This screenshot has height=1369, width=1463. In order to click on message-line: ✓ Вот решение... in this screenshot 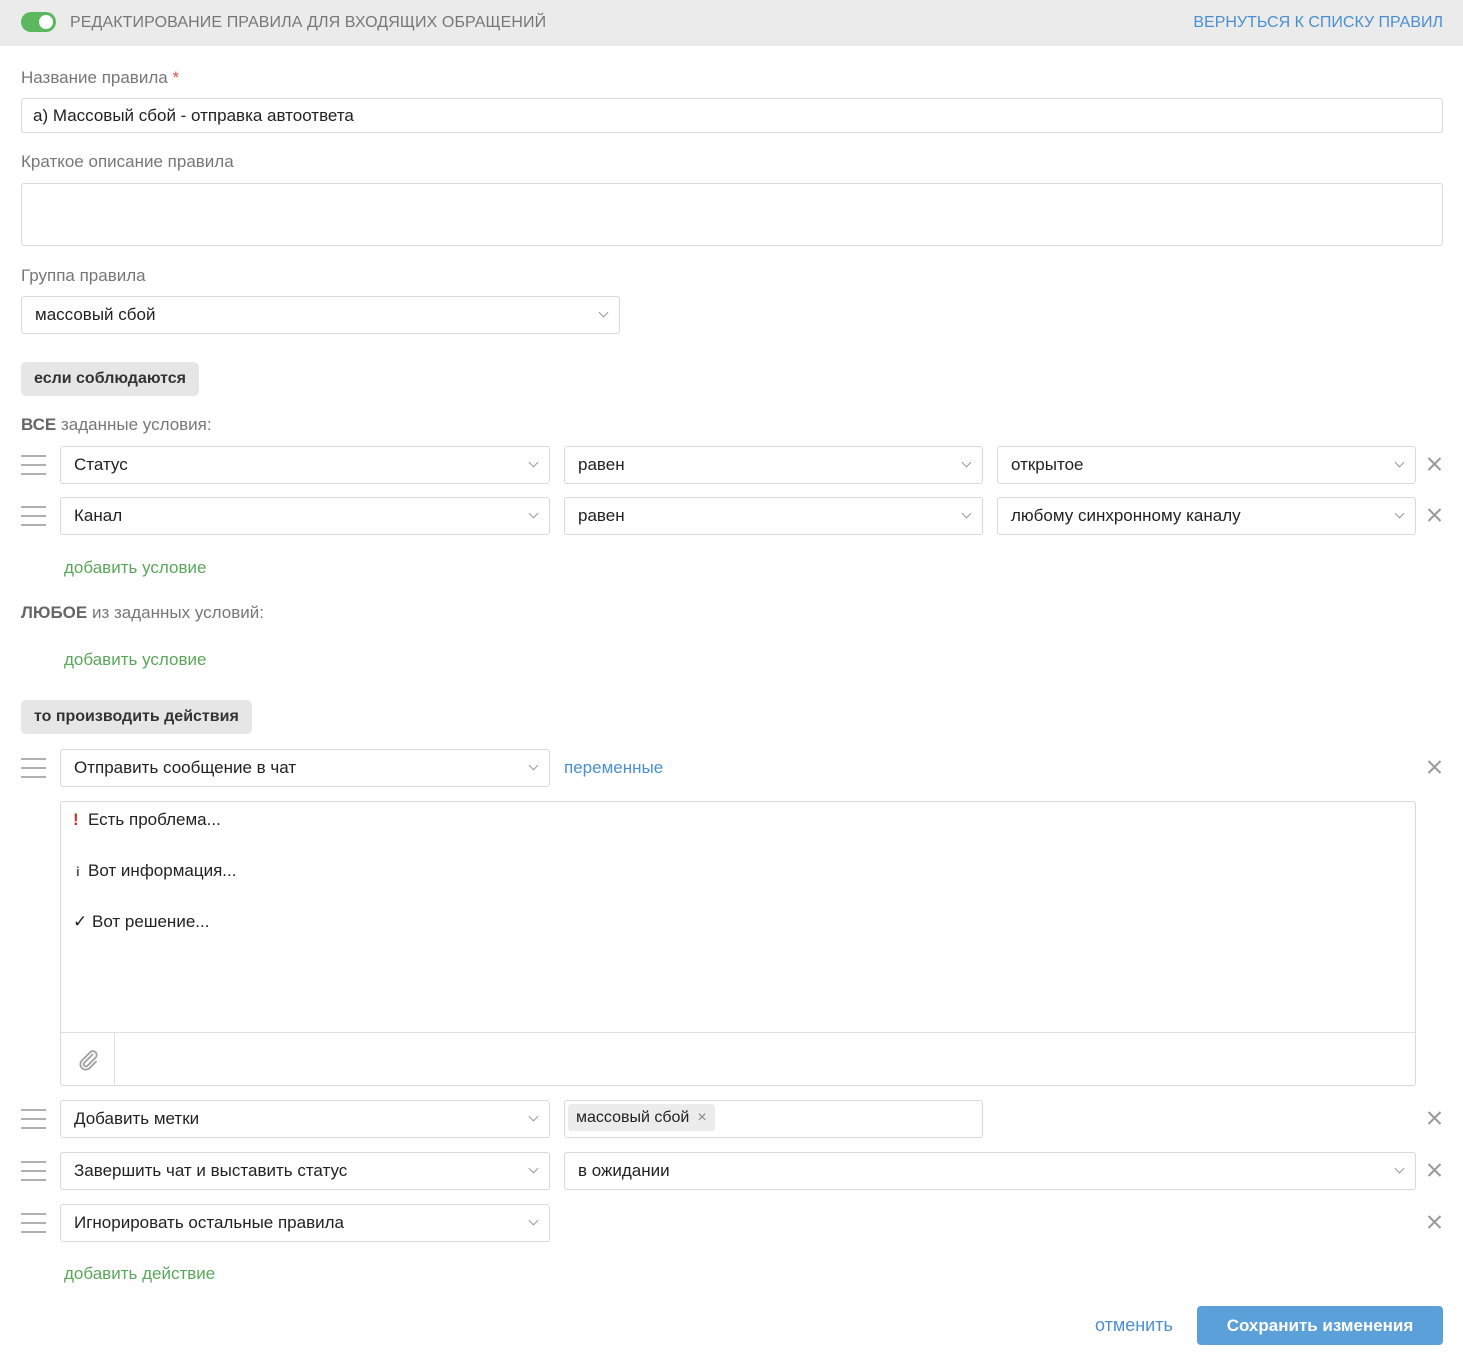, I will do `click(154, 937)`.